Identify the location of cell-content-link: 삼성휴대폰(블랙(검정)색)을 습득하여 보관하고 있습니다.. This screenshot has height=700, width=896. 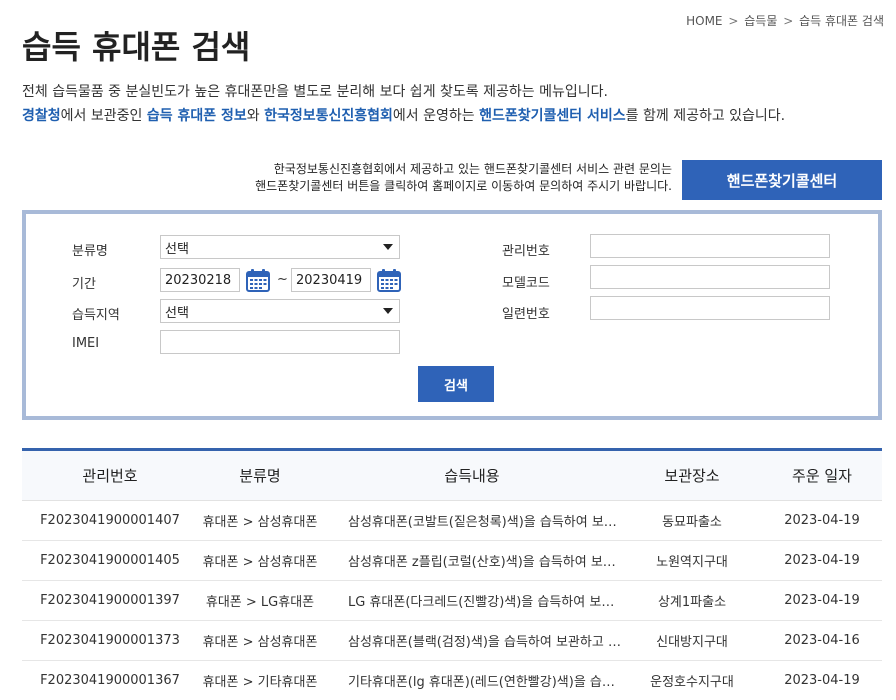
(472, 640).